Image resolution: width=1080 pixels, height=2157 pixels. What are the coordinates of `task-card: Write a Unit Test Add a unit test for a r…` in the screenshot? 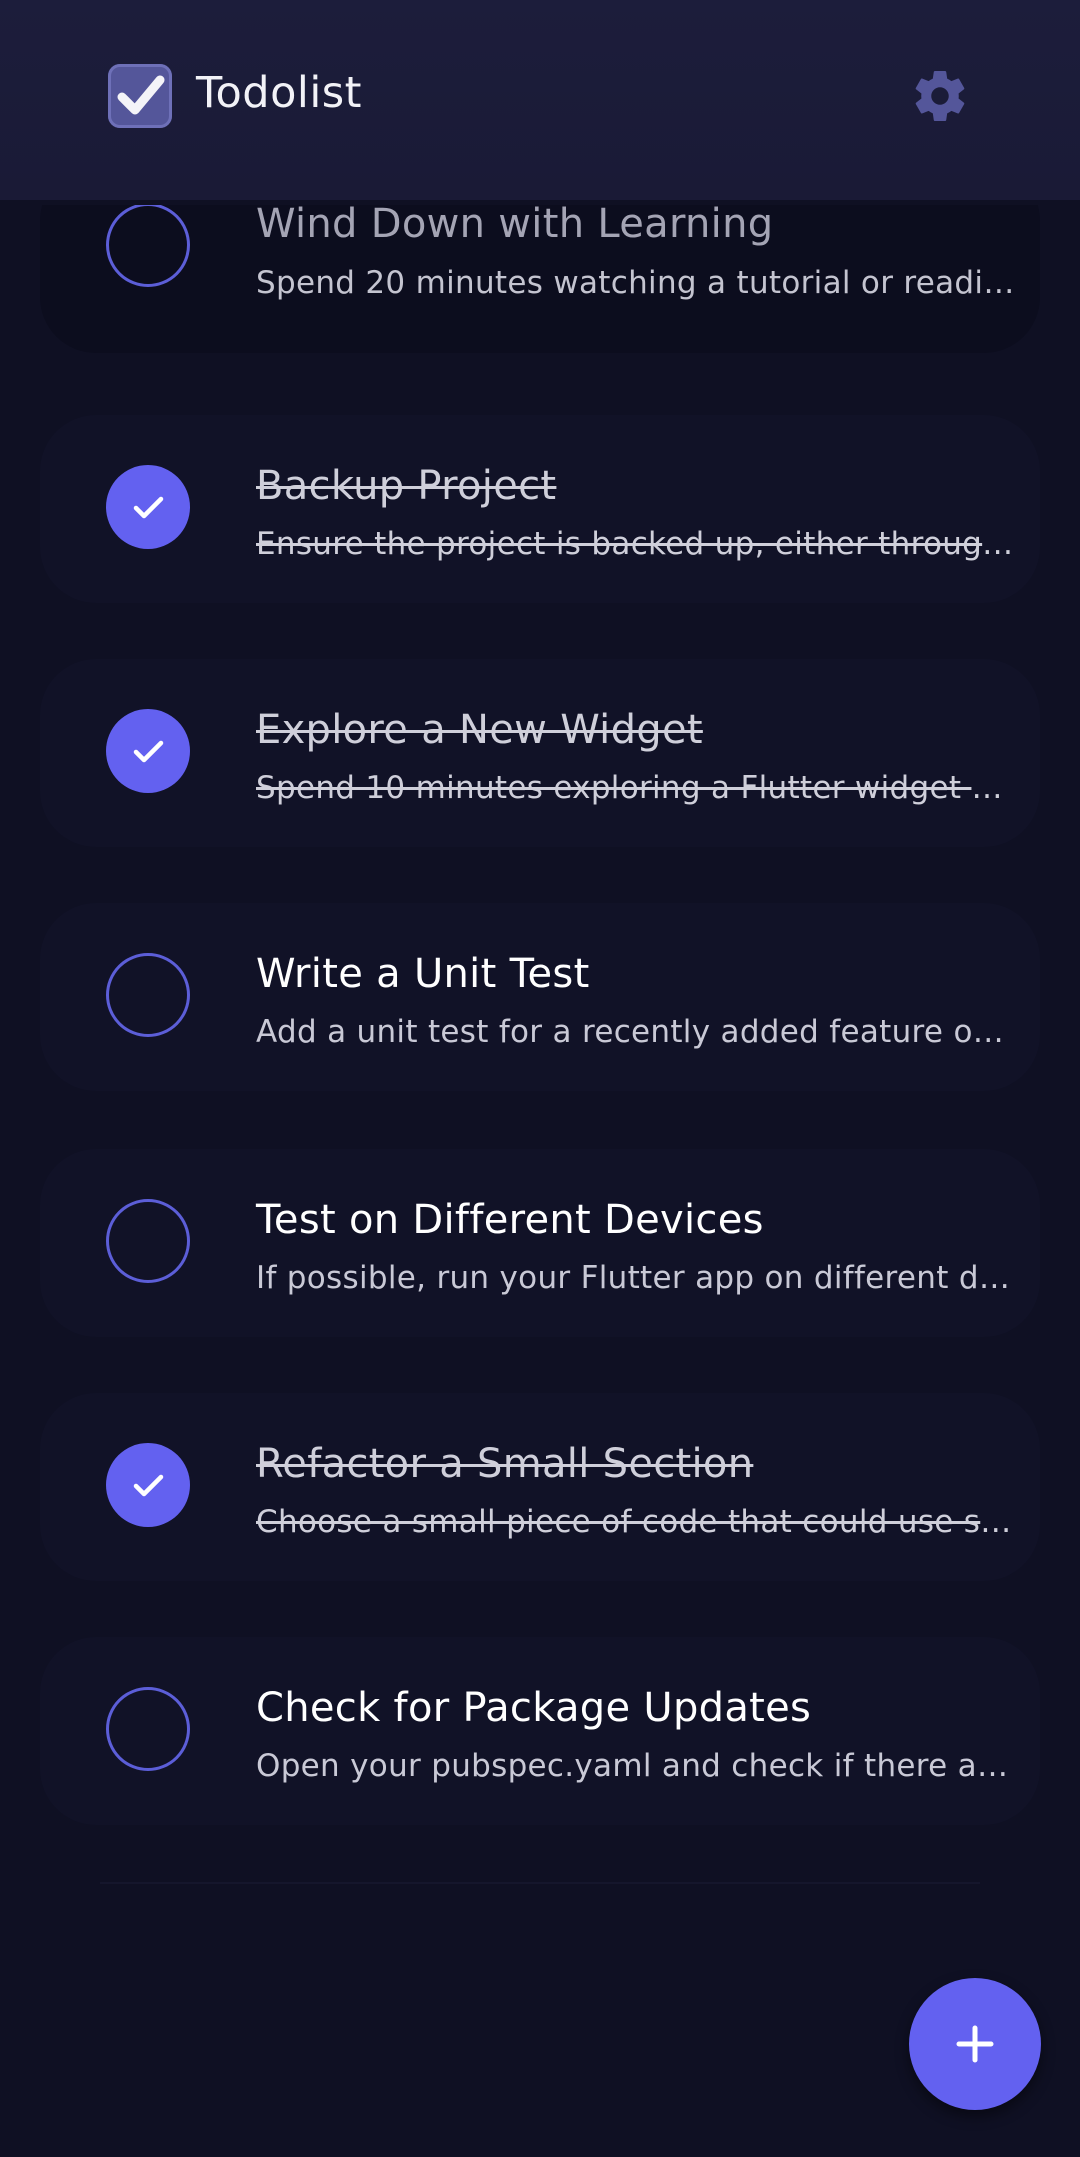 It's located at (540, 997).